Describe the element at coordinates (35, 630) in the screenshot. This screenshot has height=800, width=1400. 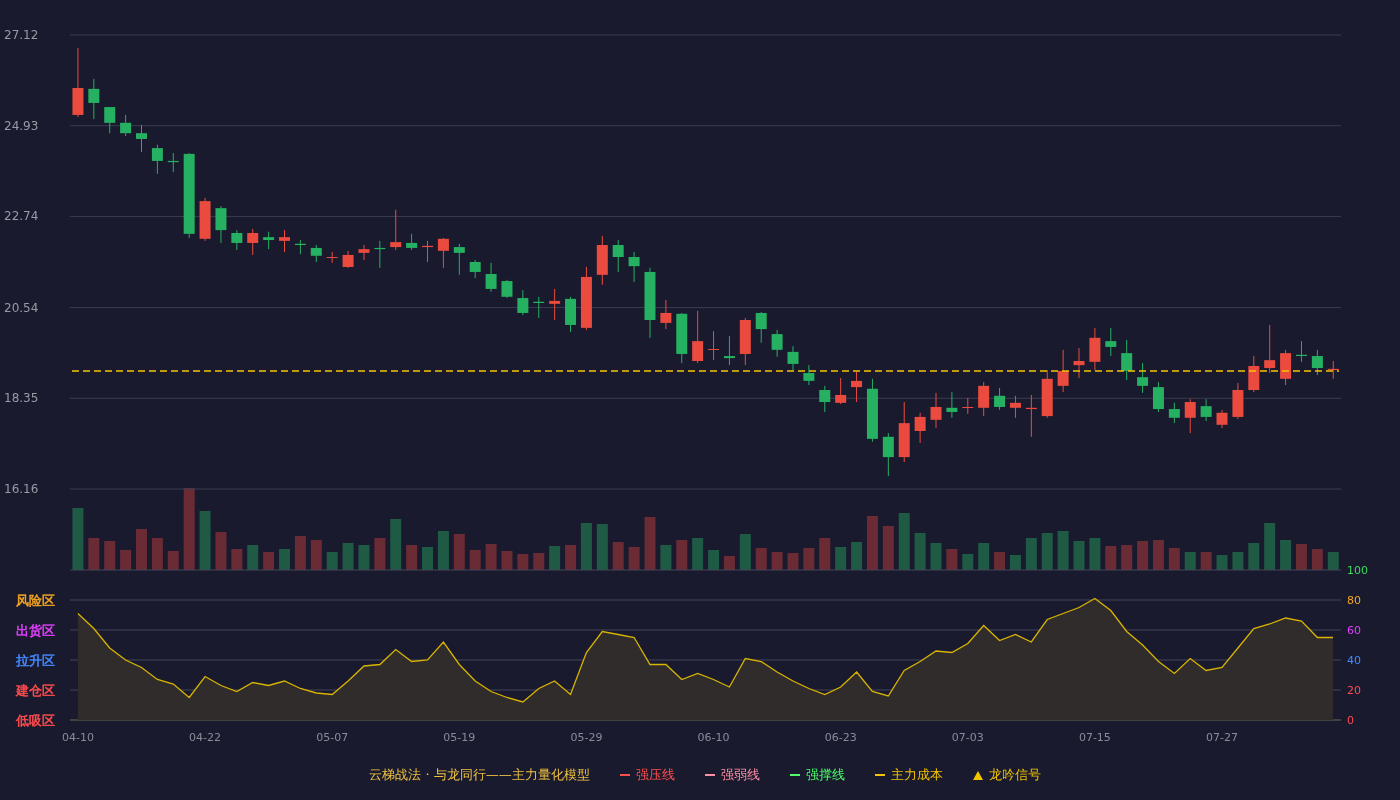
I see `zone-label: 出货区` at that location.